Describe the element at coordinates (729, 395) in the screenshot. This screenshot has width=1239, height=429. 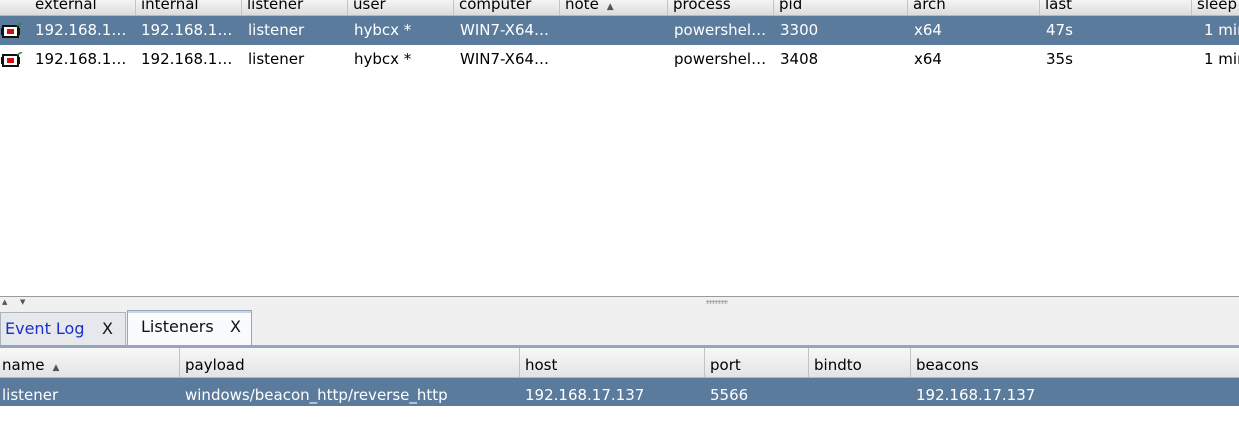
I see `cell-port: 5566` at that location.